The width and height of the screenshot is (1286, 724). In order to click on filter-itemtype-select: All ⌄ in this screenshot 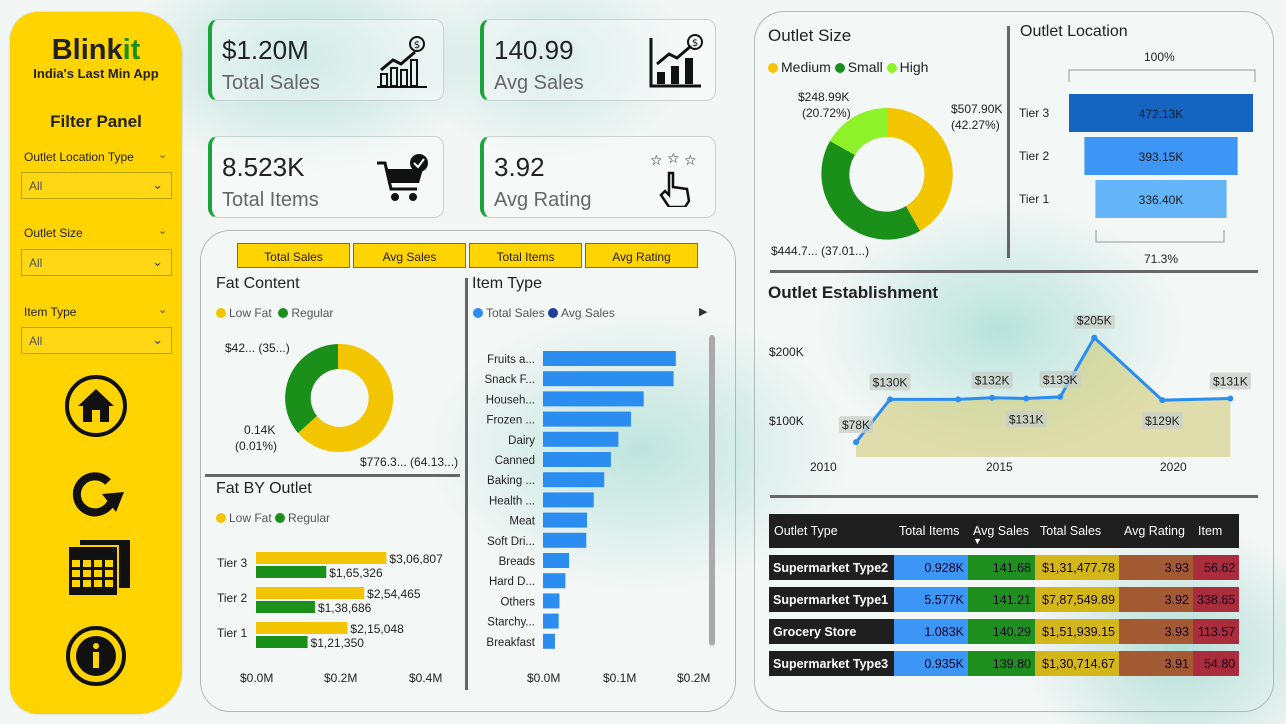, I will do `click(96, 340)`.